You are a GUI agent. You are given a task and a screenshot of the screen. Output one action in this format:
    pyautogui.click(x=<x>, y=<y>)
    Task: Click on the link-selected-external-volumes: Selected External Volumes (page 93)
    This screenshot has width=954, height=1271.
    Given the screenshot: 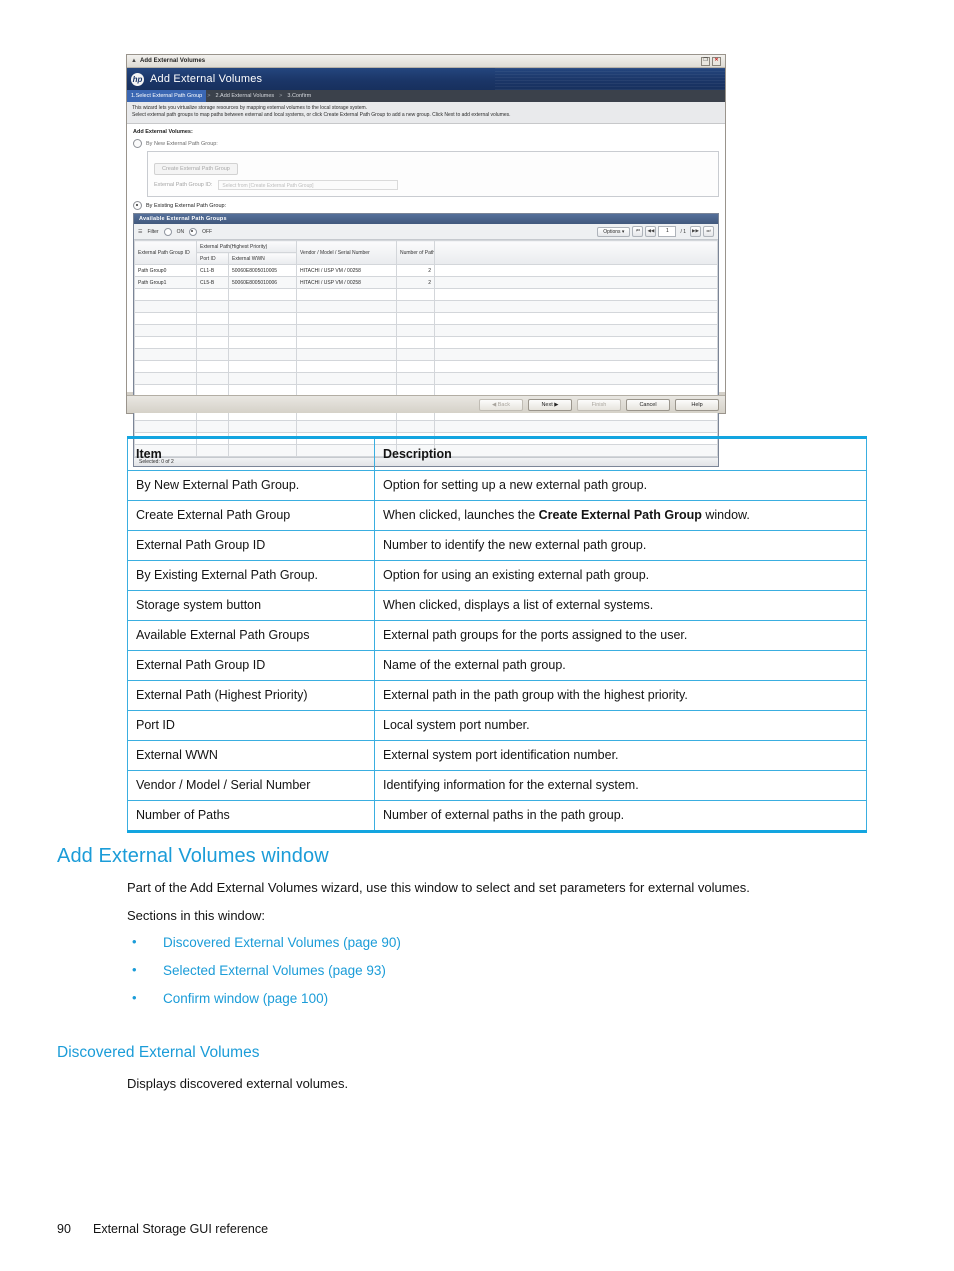 What is the action you would take?
    pyautogui.click(x=274, y=970)
    